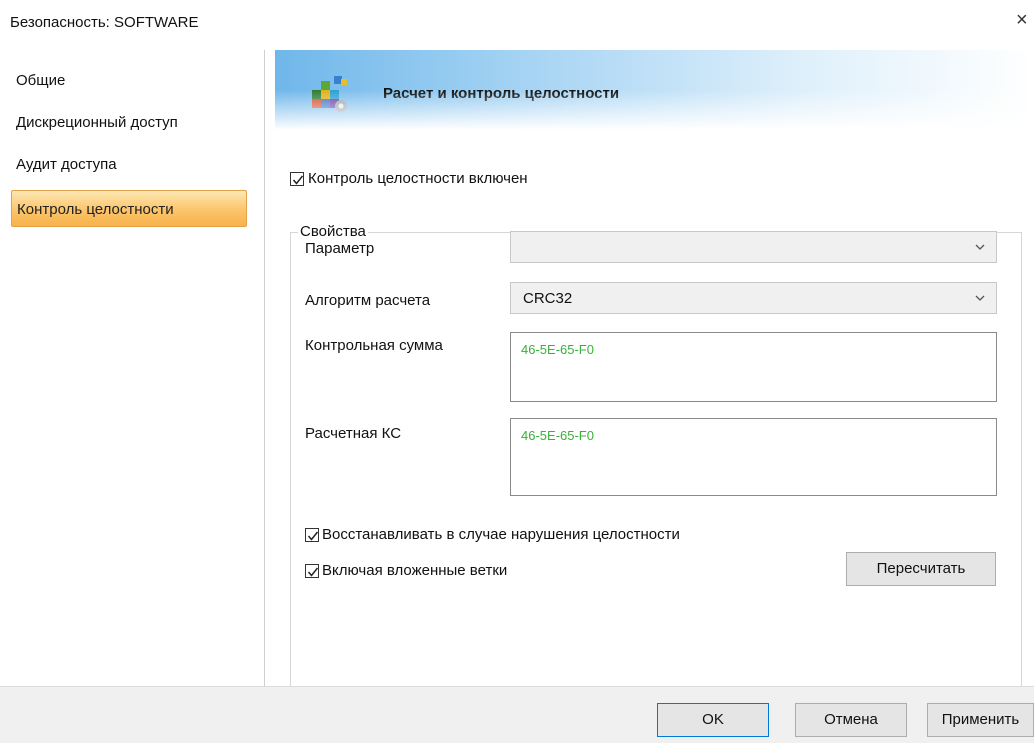 The image size is (1034, 743). What do you see at coordinates (557, 435) in the screenshot?
I see `calculated-checksum-value: 46-5E-65-F0` at bounding box center [557, 435].